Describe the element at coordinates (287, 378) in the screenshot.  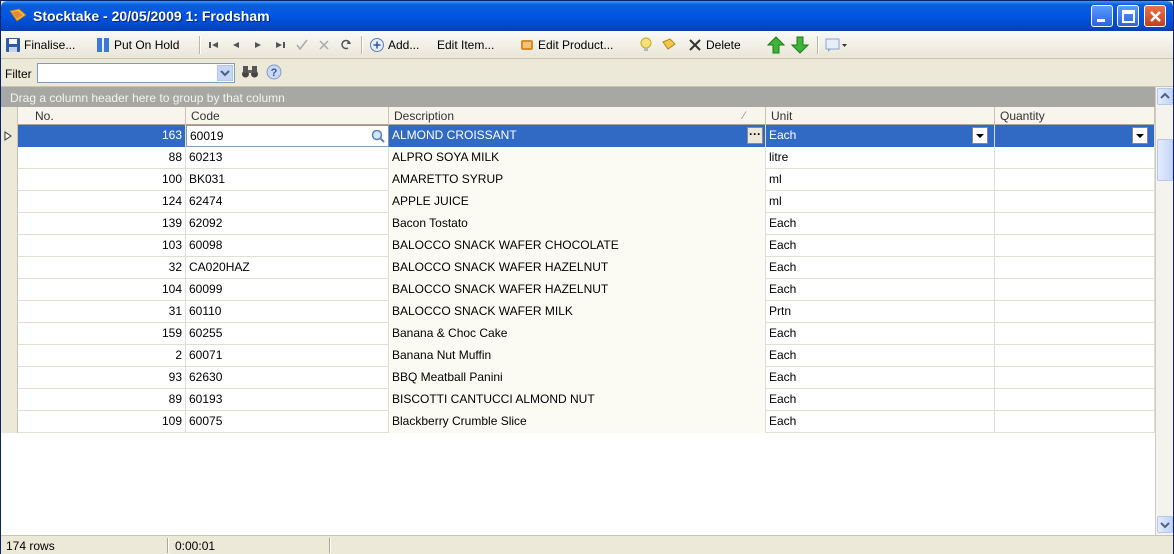
I see `cell-code: 62630` at that location.